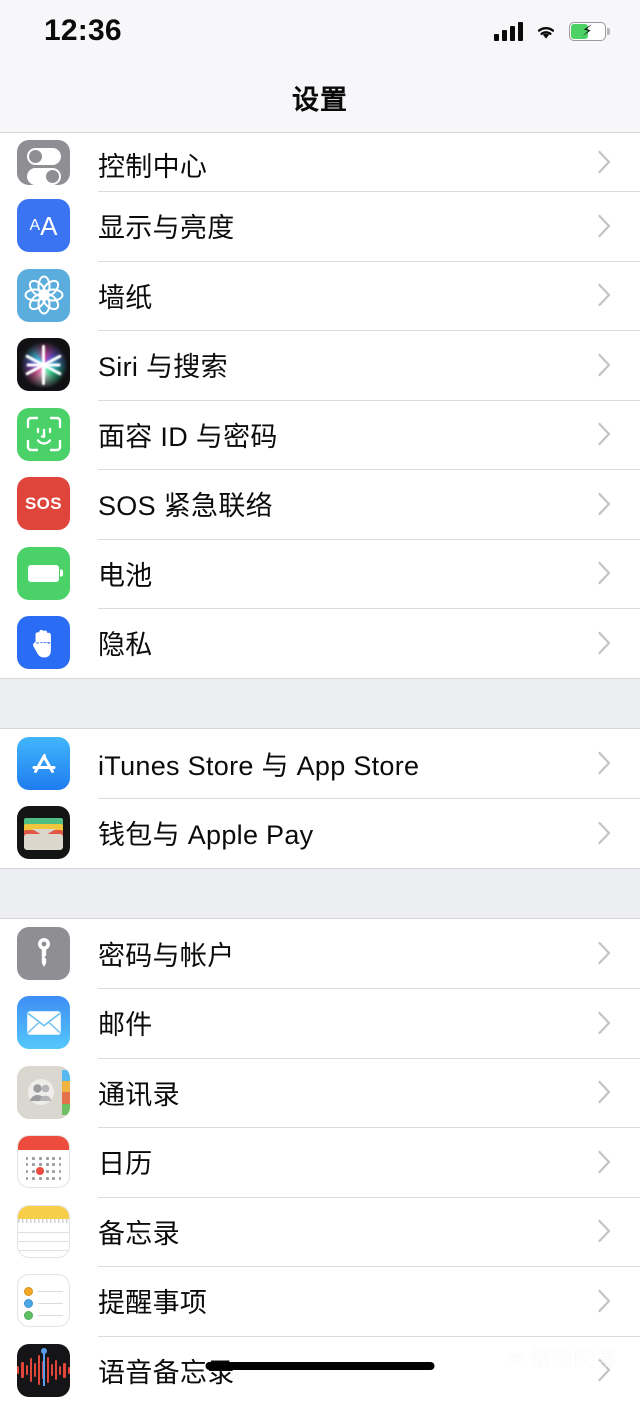  What do you see at coordinates (43, 1300) in the screenshot?
I see `reminders-icon` at bounding box center [43, 1300].